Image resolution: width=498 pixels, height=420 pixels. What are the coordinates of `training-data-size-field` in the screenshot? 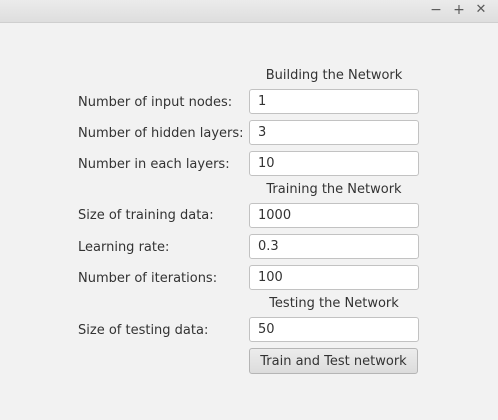 It's located at (334, 215).